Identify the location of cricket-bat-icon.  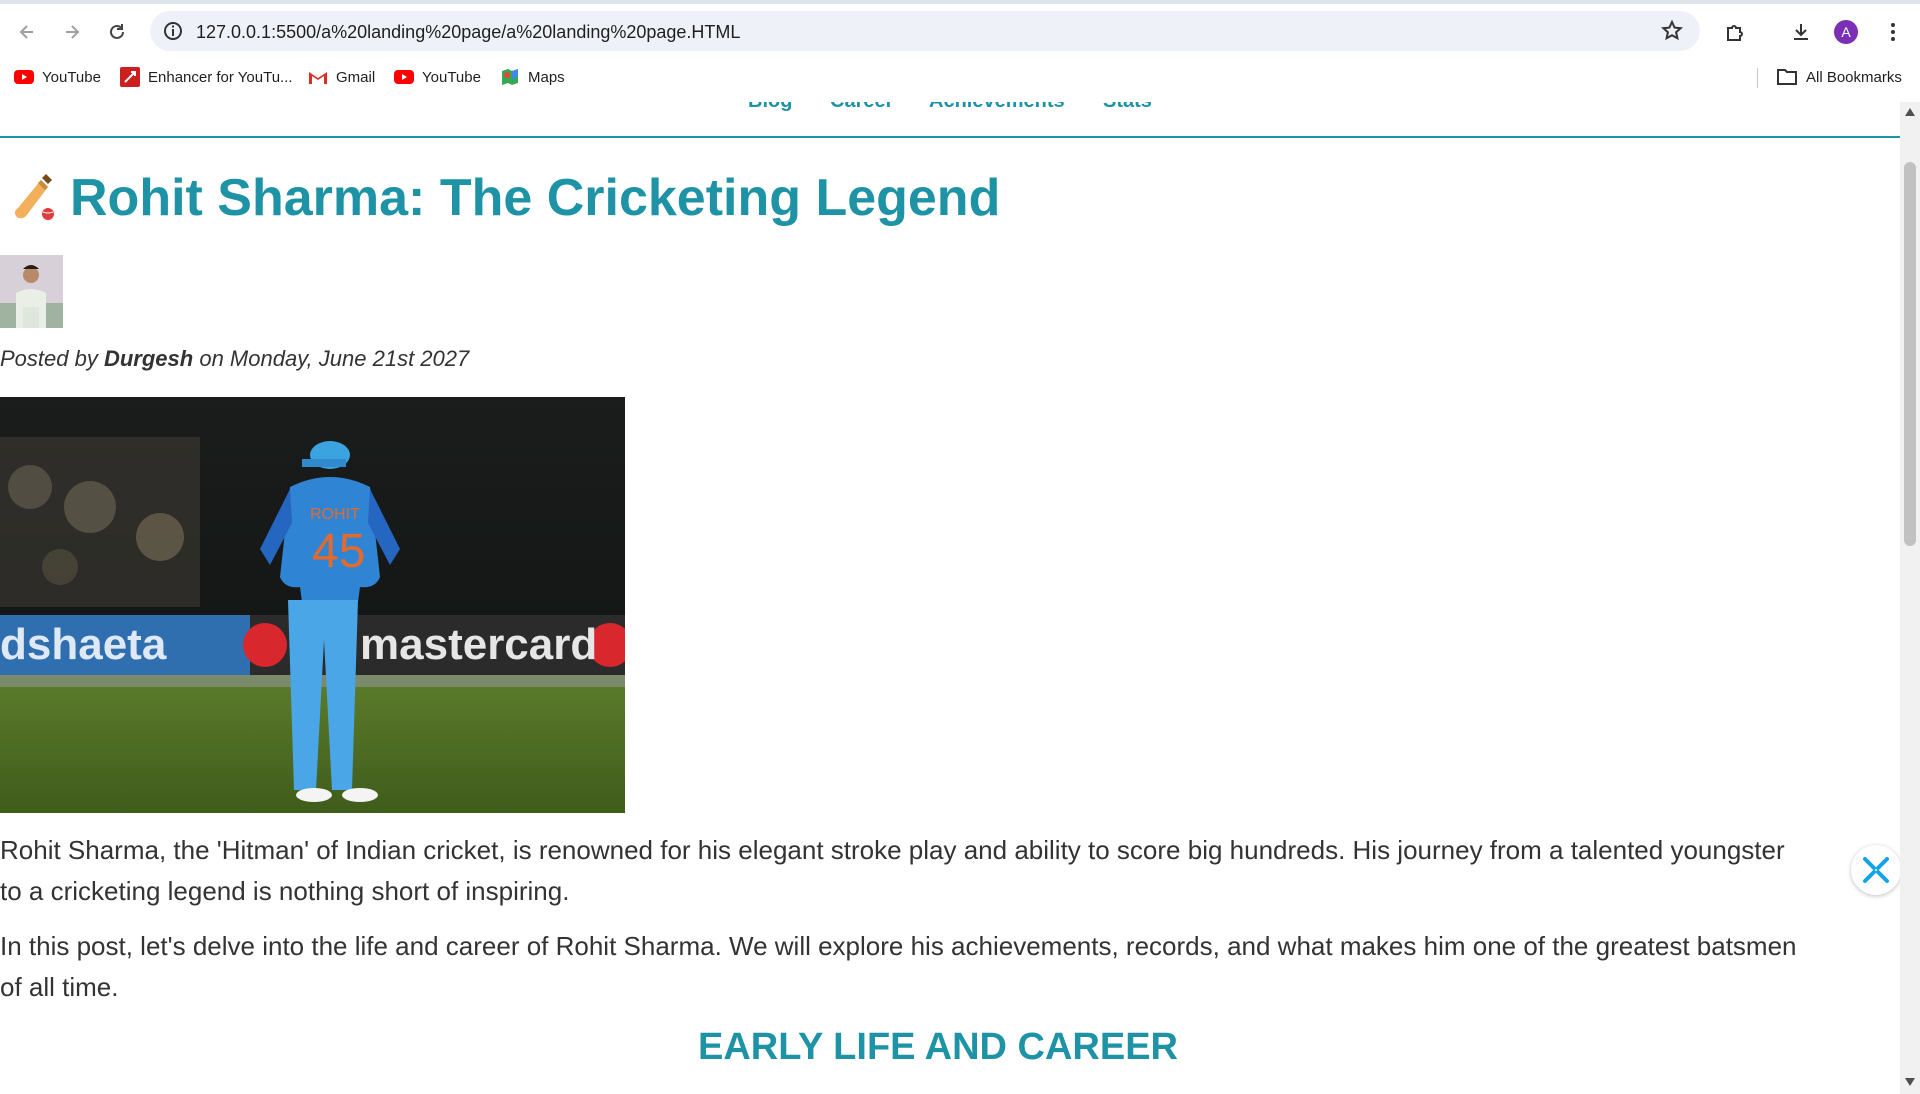
(34, 197).